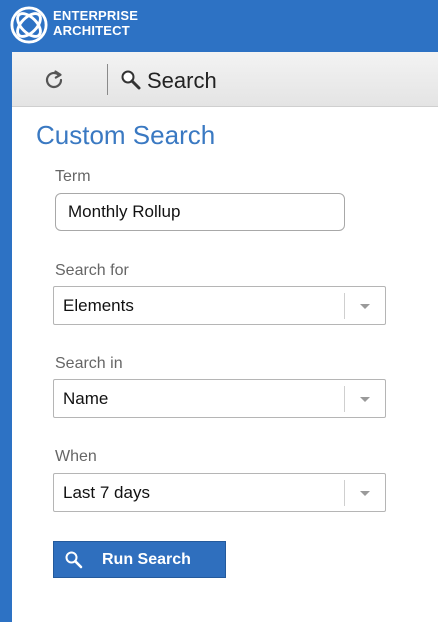 The height and width of the screenshot is (622, 438). Describe the element at coordinates (73, 176) in the screenshot. I see `term-label: Term` at that location.